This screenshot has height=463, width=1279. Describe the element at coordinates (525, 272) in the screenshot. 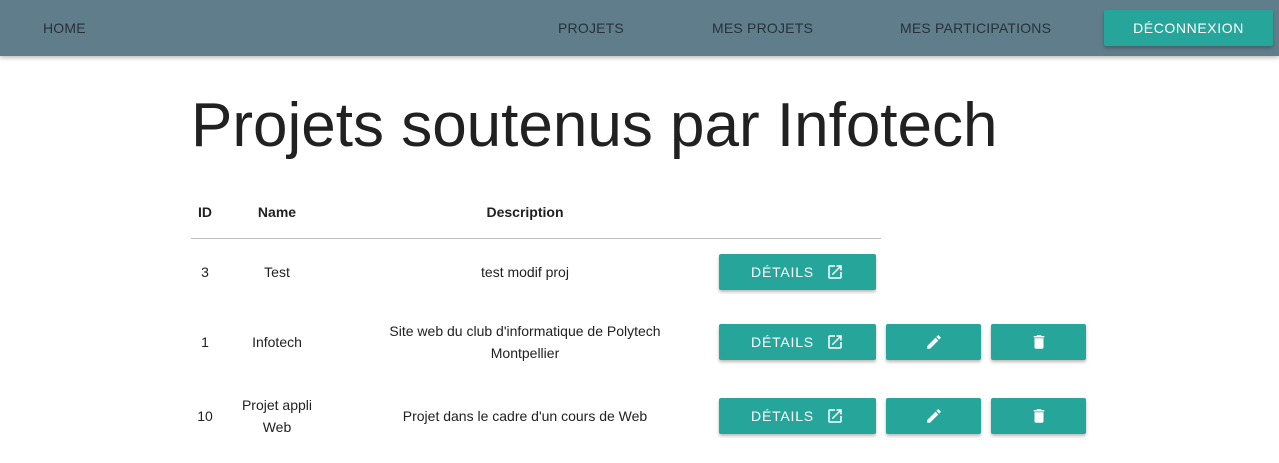

I see `row-description-cell: test modif proj` at that location.